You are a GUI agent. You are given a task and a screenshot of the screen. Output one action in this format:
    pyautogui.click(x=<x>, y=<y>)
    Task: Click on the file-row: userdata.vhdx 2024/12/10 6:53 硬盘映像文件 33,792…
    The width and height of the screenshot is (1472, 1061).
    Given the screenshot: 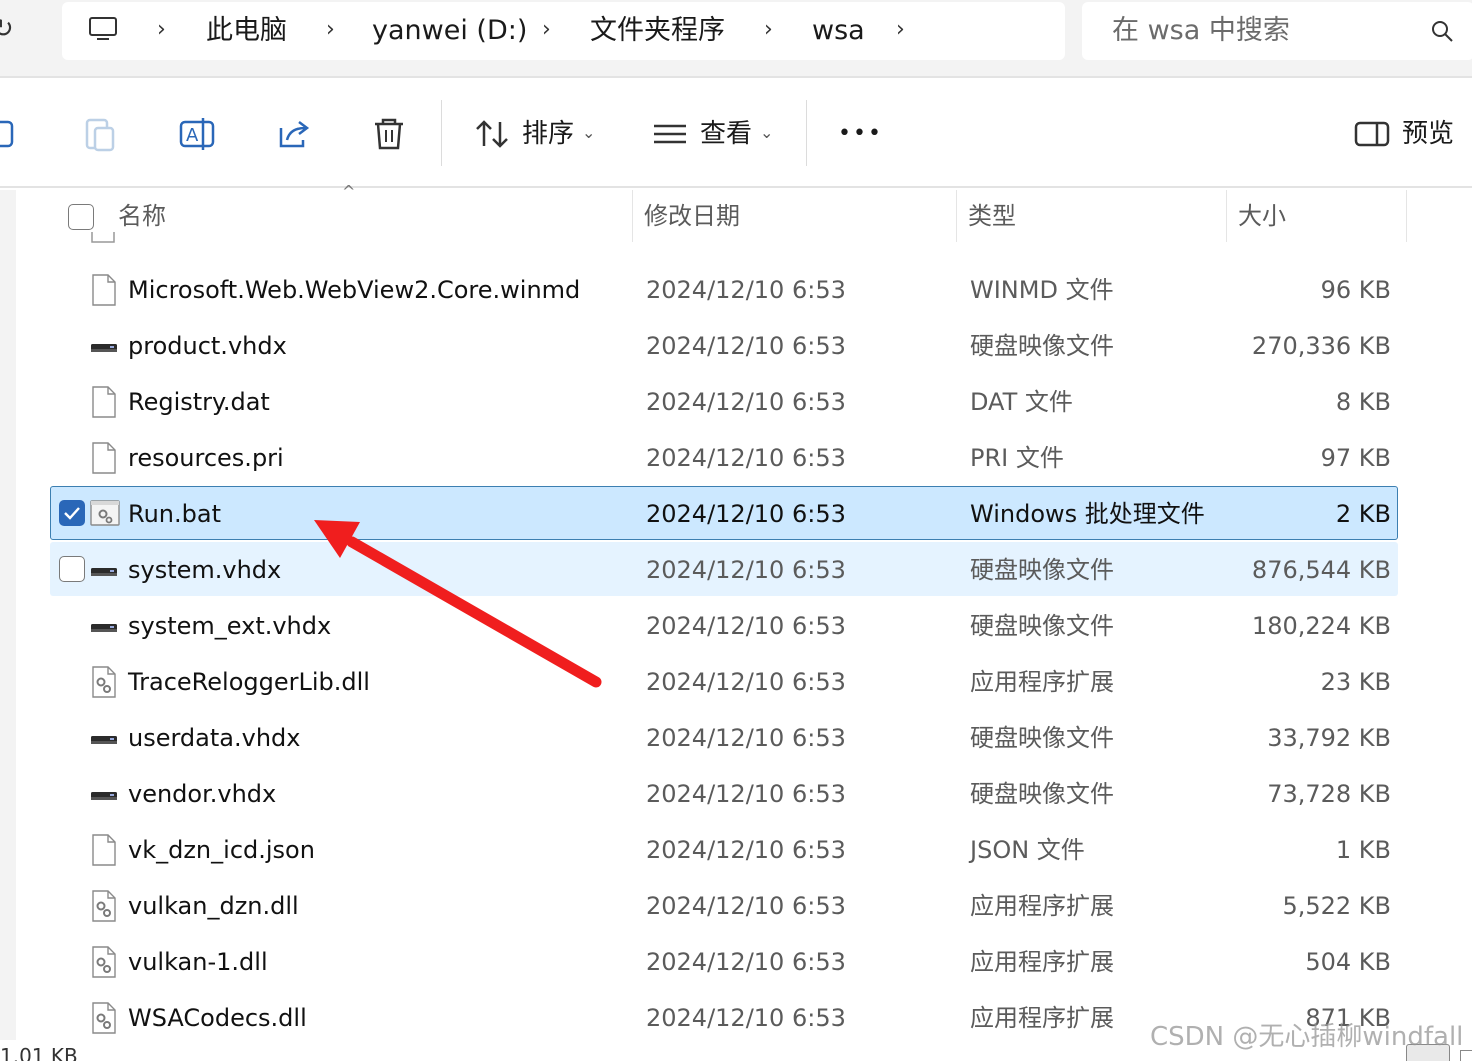 What is the action you would take?
    pyautogui.click(x=724, y=737)
    